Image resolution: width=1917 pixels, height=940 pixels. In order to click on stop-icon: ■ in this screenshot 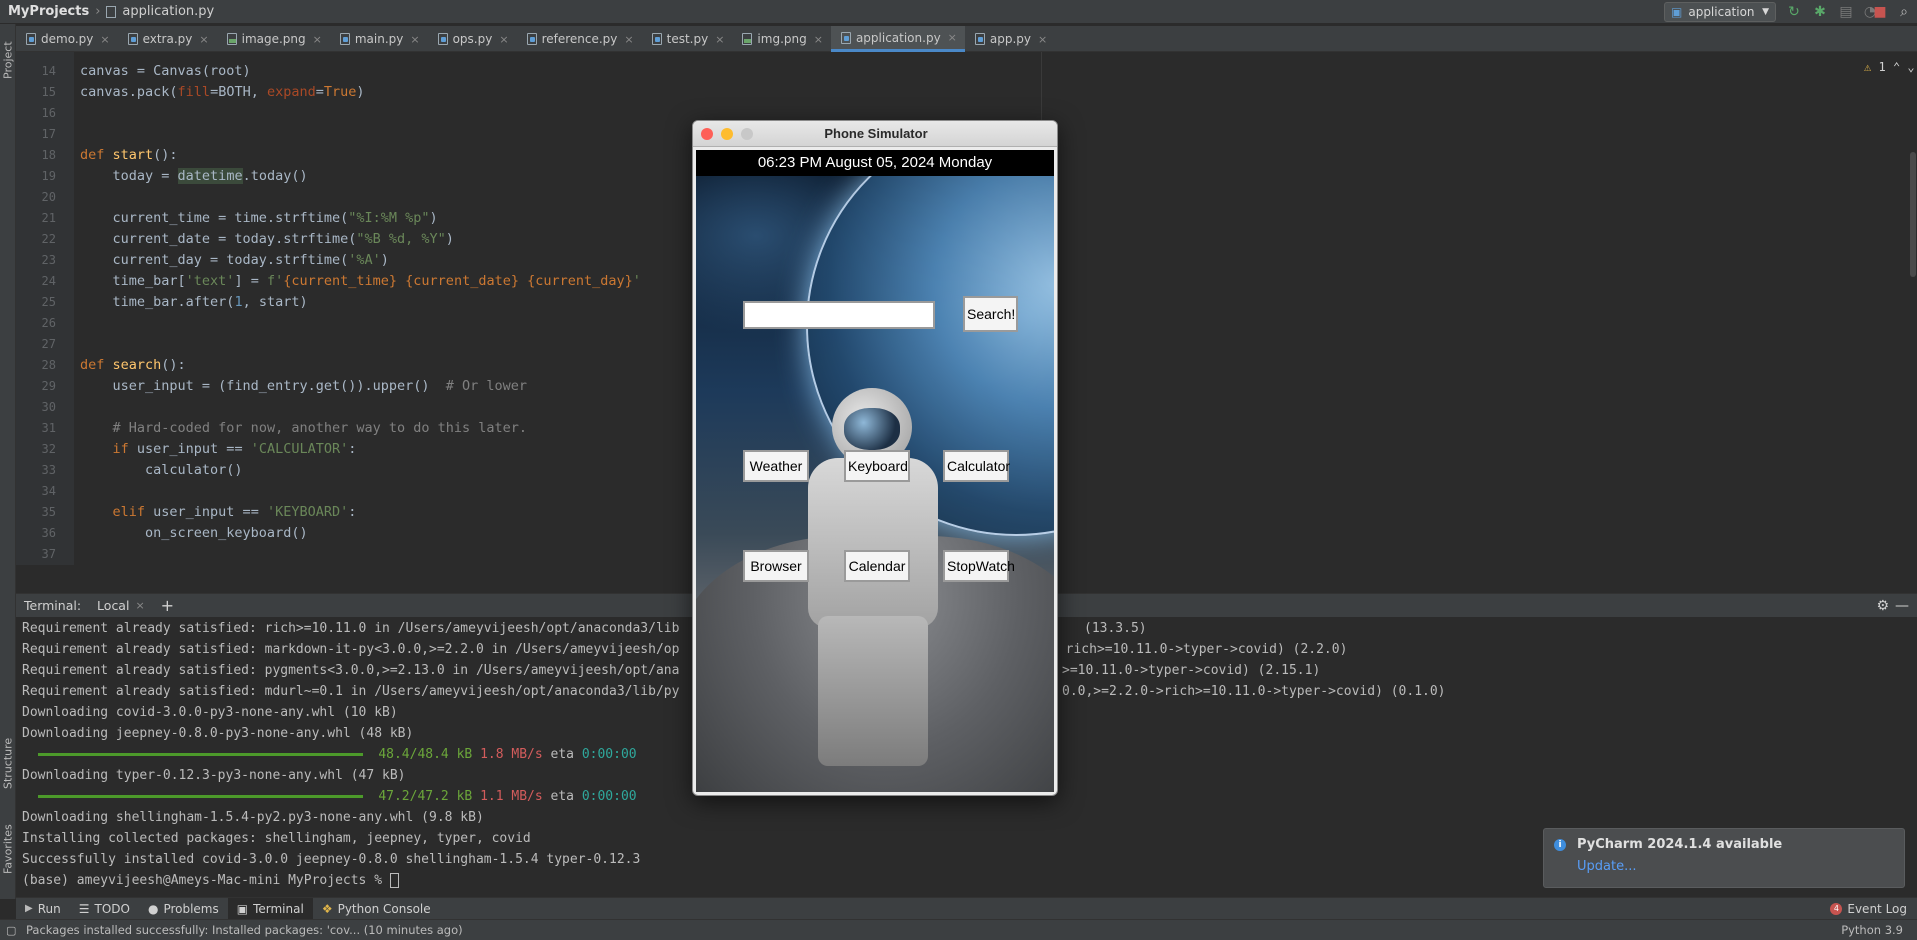, I will do `click(1880, 12)`.